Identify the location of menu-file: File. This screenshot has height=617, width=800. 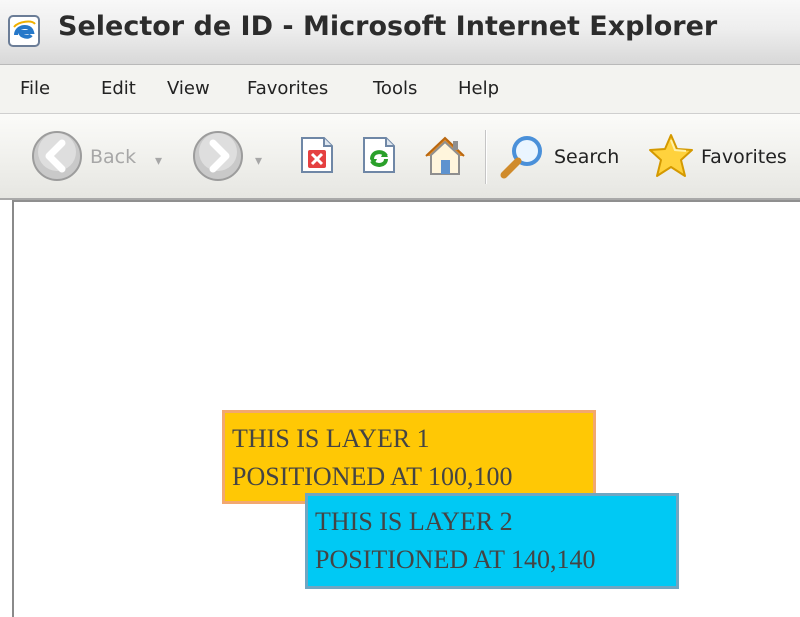
(35, 88).